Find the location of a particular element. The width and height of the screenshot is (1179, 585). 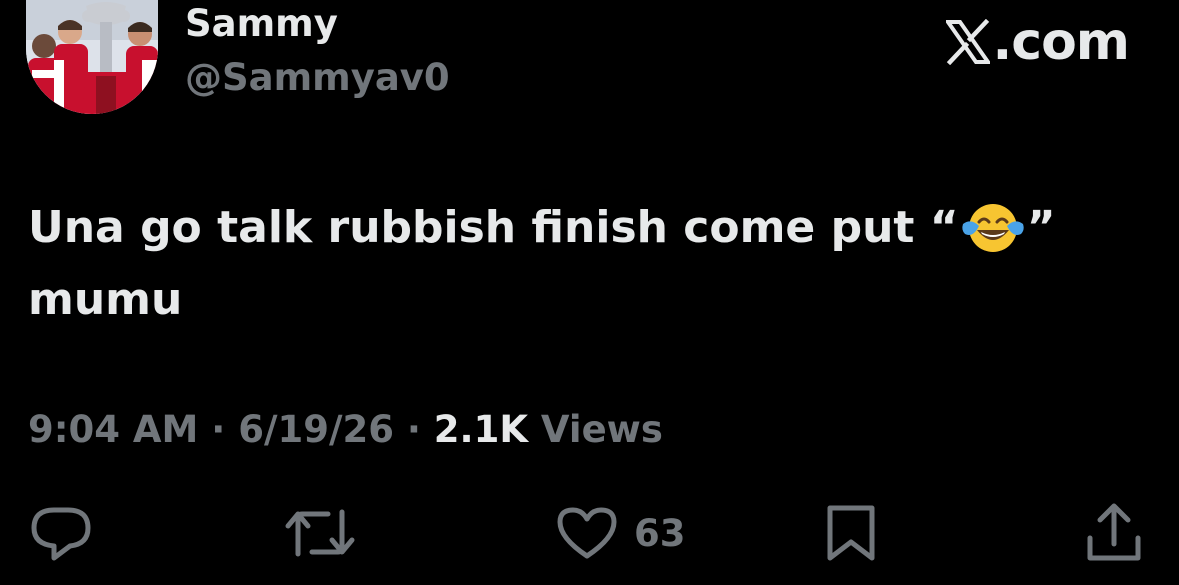

x-brand: .com is located at coordinates (1036, 42).